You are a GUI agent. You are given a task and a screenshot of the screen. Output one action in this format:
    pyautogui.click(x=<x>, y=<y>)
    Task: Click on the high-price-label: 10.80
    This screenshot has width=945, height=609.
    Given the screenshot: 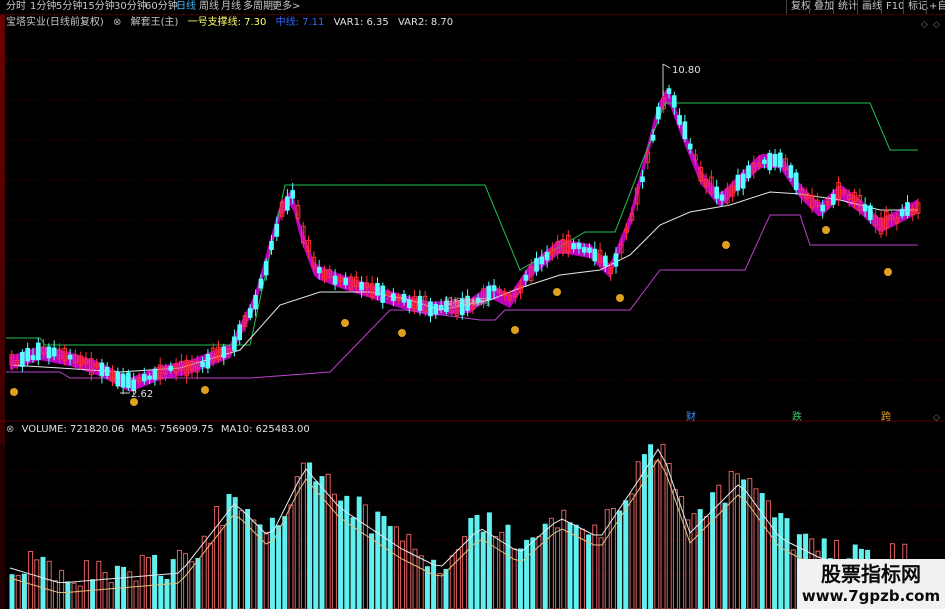 What is the action you would take?
    pyautogui.click(x=686, y=70)
    